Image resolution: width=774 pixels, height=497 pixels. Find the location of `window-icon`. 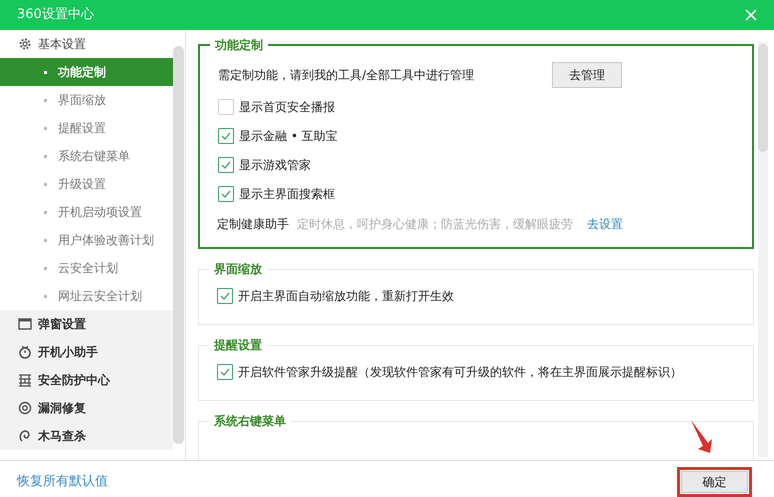

window-icon is located at coordinates (25, 324).